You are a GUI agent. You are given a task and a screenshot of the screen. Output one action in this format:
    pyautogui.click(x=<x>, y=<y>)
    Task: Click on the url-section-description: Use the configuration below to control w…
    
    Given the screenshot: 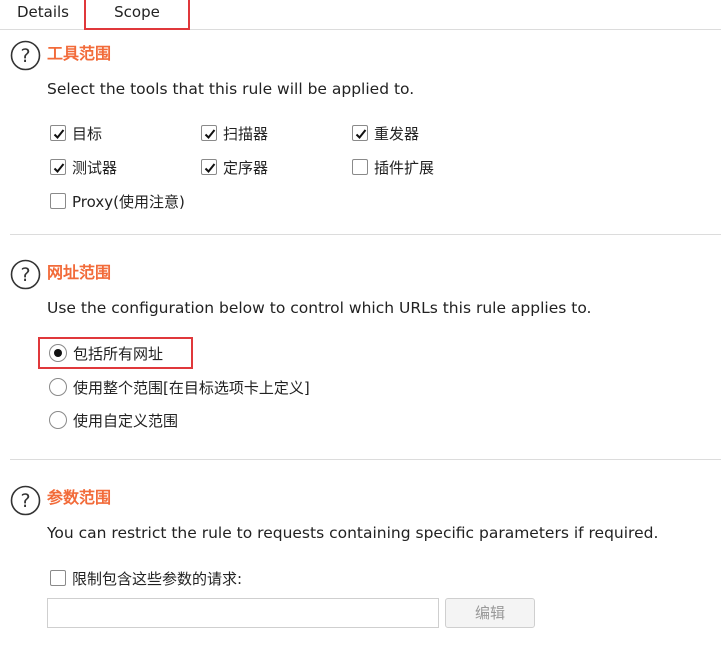 What is the action you would take?
    pyautogui.click(x=319, y=308)
    